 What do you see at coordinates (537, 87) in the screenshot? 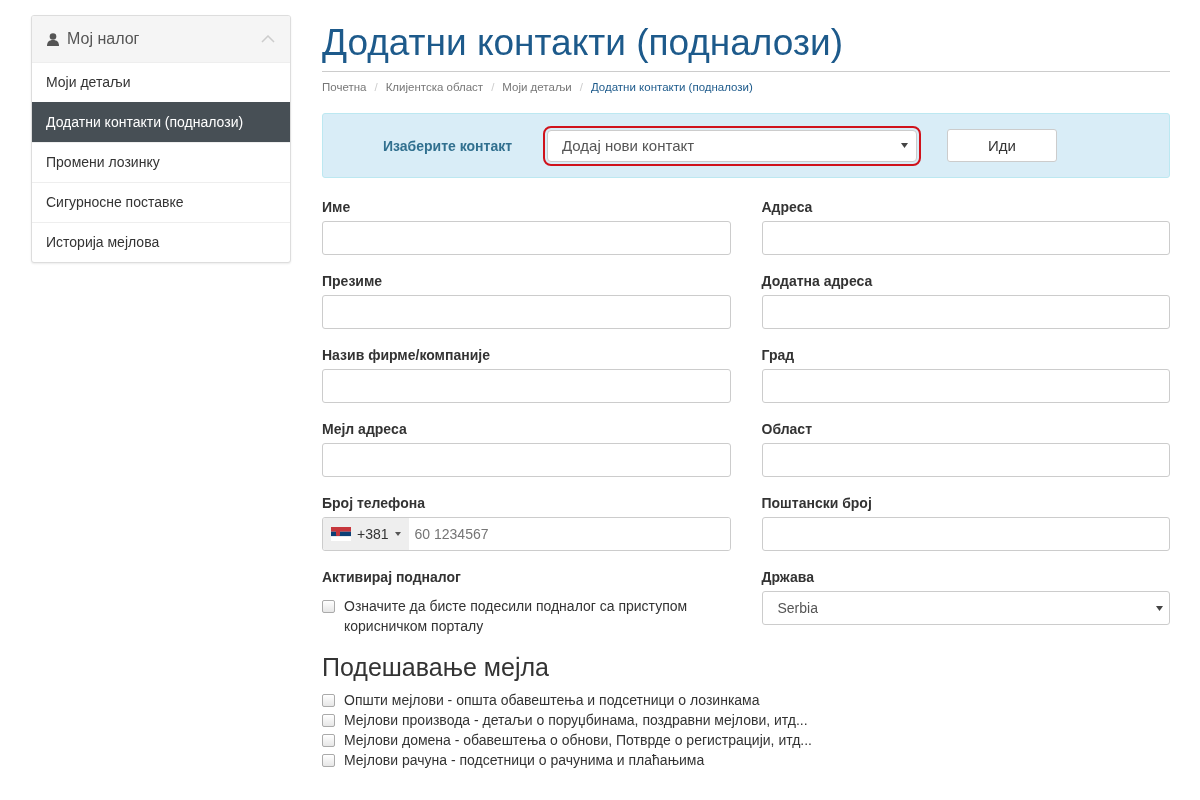
I see `breadcrumb-link: Моји детаљи` at bounding box center [537, 87].